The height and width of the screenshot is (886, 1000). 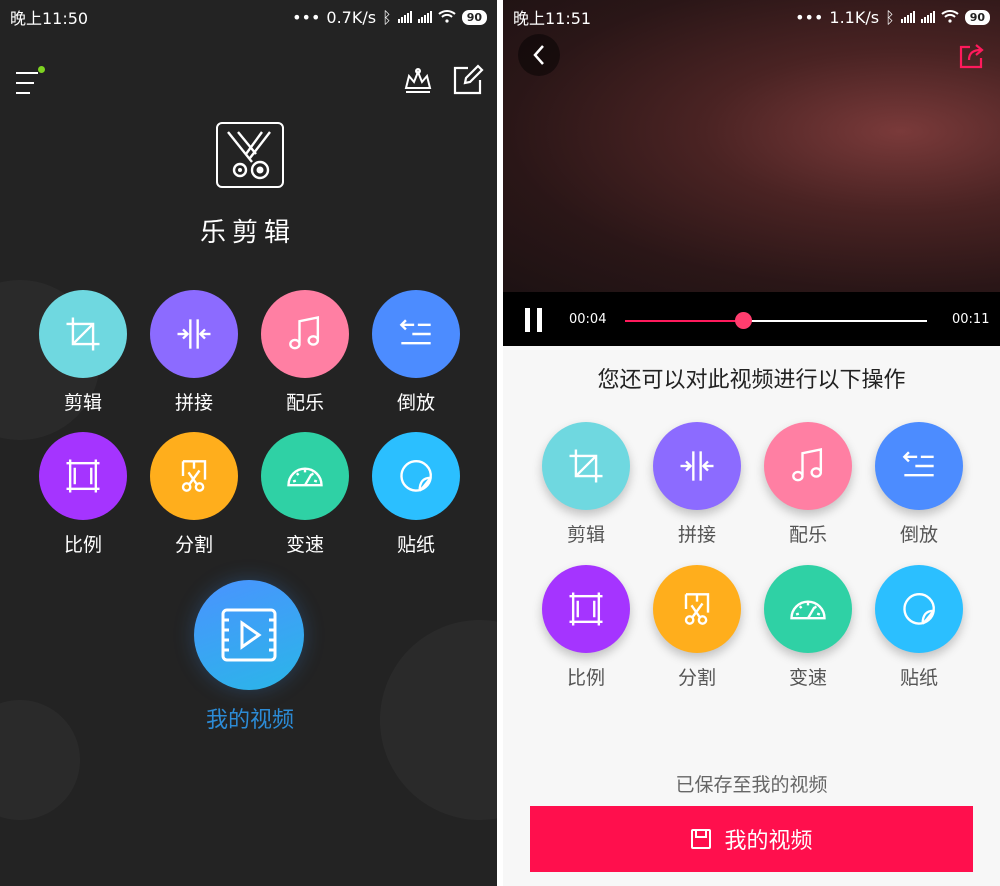 What do you see at coordinates (468, 80) in the screenshot?
I see `edit-icon` at bounding box center [468, 80].